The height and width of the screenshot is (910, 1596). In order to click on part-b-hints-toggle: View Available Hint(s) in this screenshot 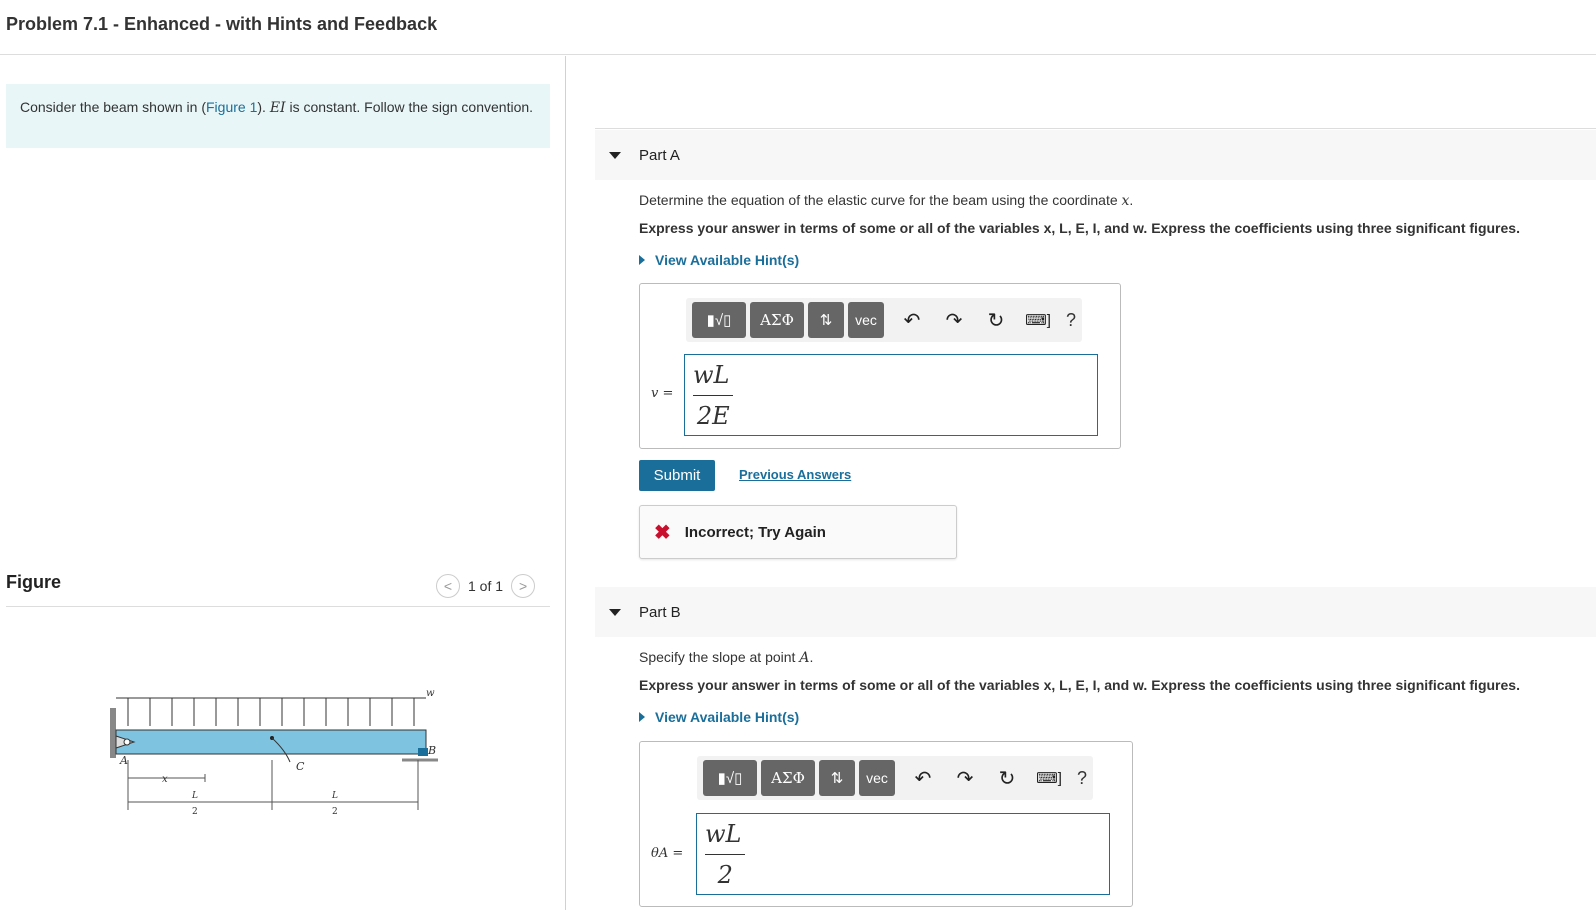, I will do `click(719, 717)`.